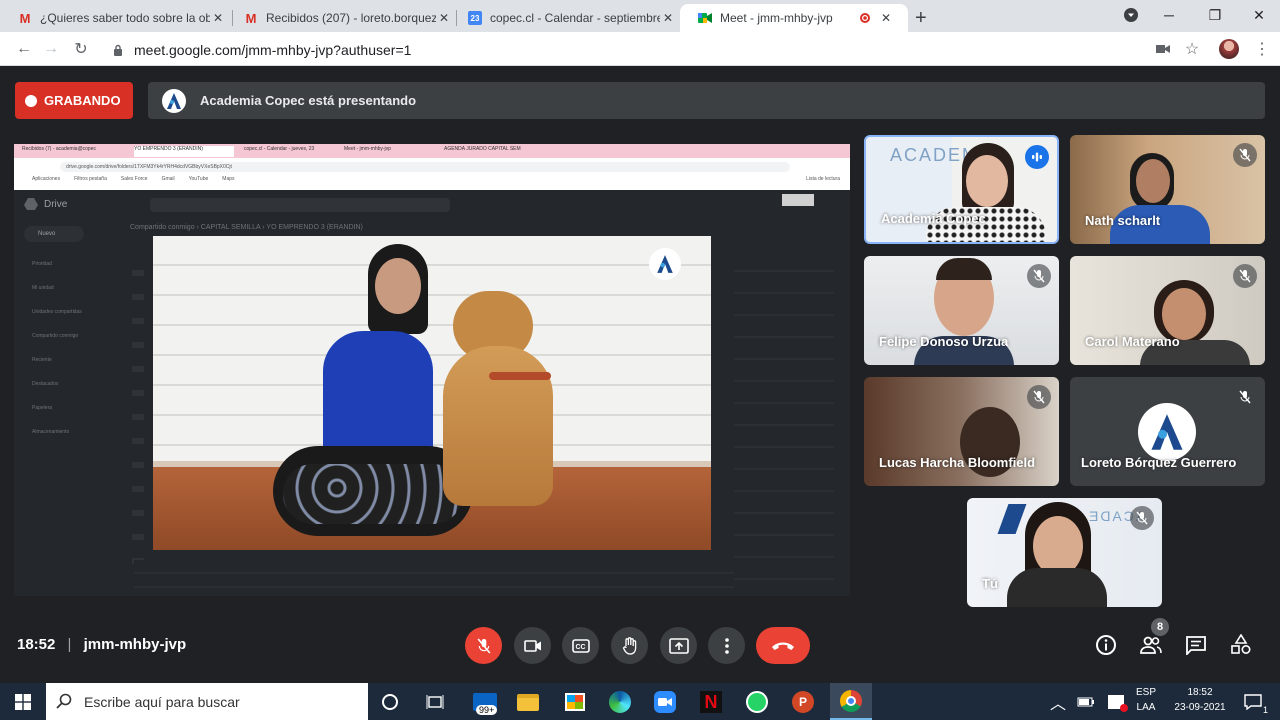 The height and width of the screenshot is (720, 1280). What do you see at coordinates (56, 204) in the screenshot?
I see `drive-label: Drive` at bounding box center [56, 204].